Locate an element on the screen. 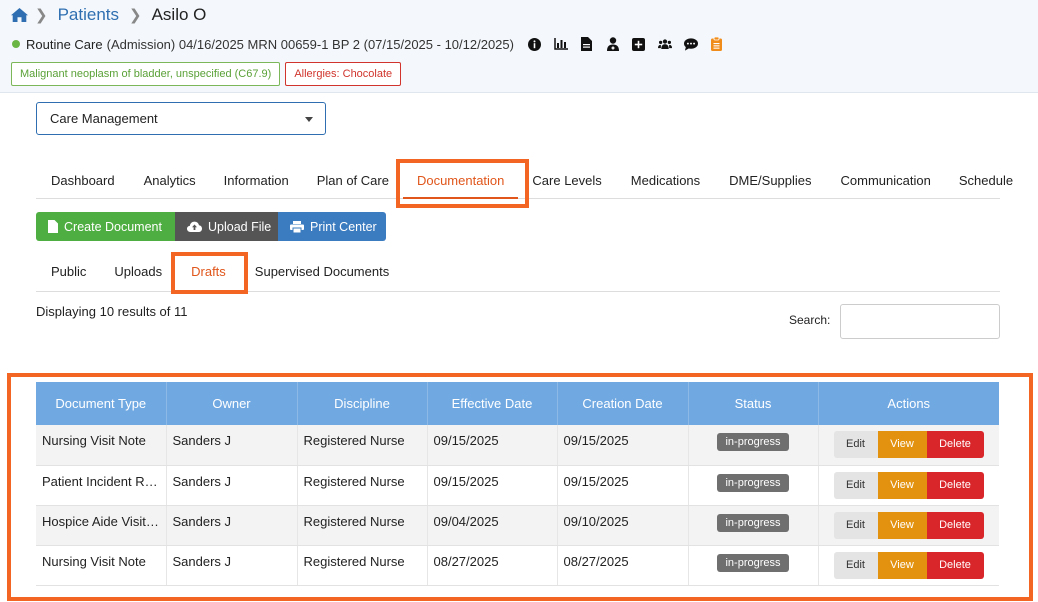 The image size is (1038, 602). subtab-uploads: Uploads is located at coordinates (138, 273).